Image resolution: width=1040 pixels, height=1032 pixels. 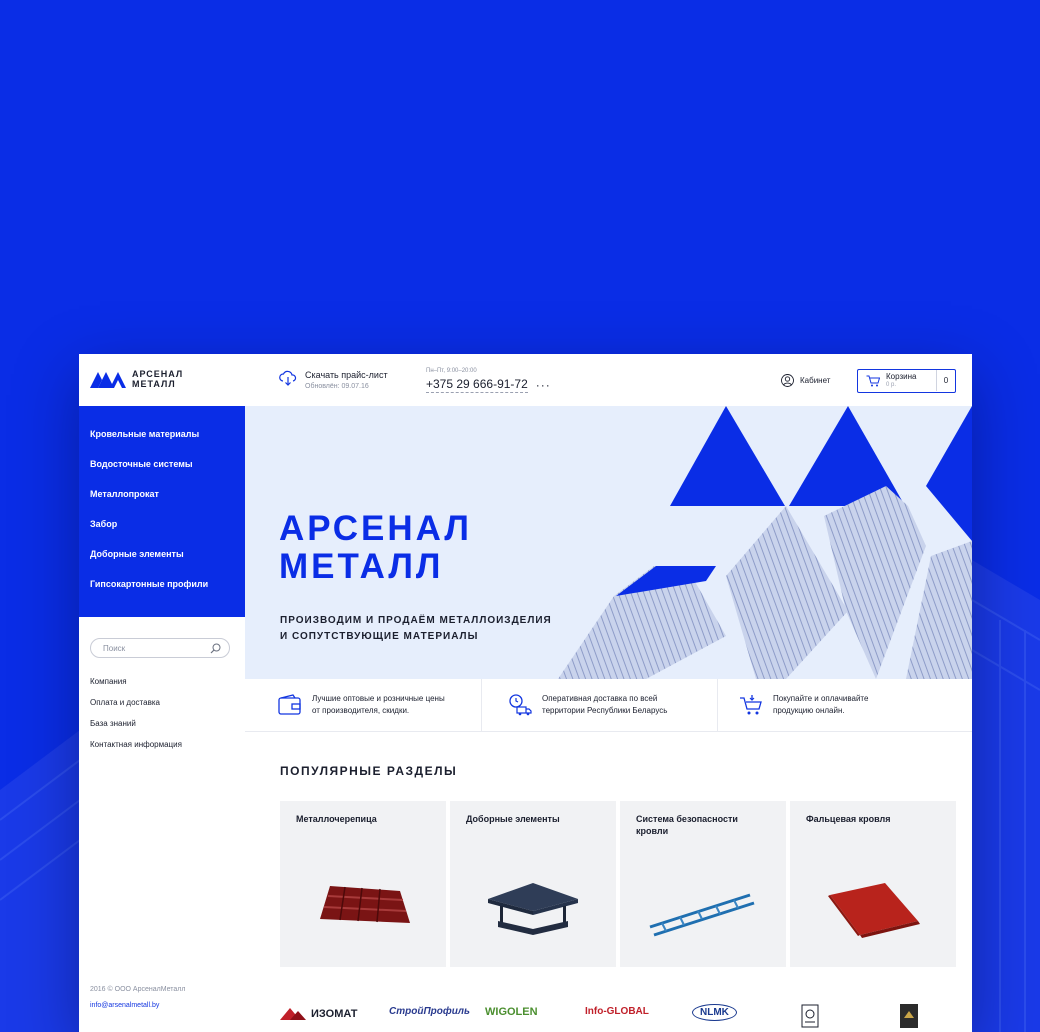 I want to click on brand-izomat: ИЗОМАТ, so click(x=319, y=1014).